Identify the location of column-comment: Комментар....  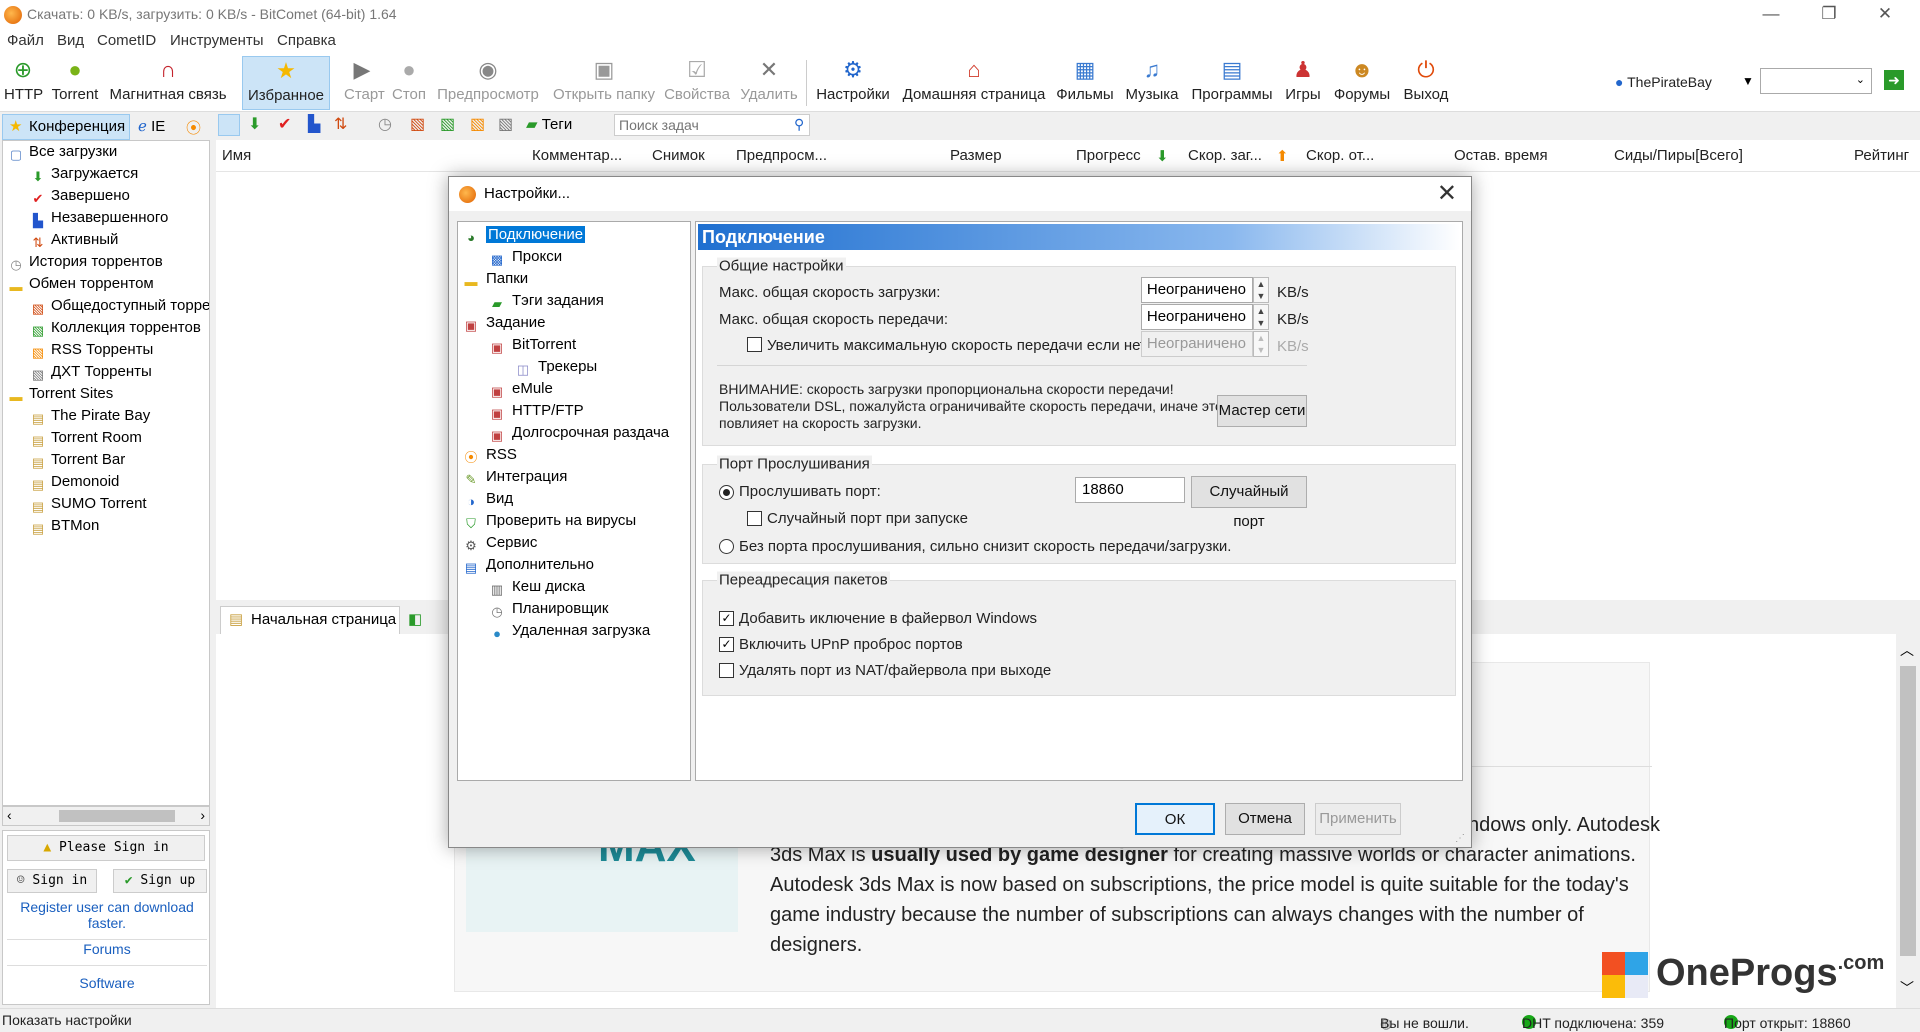
(577, 155).